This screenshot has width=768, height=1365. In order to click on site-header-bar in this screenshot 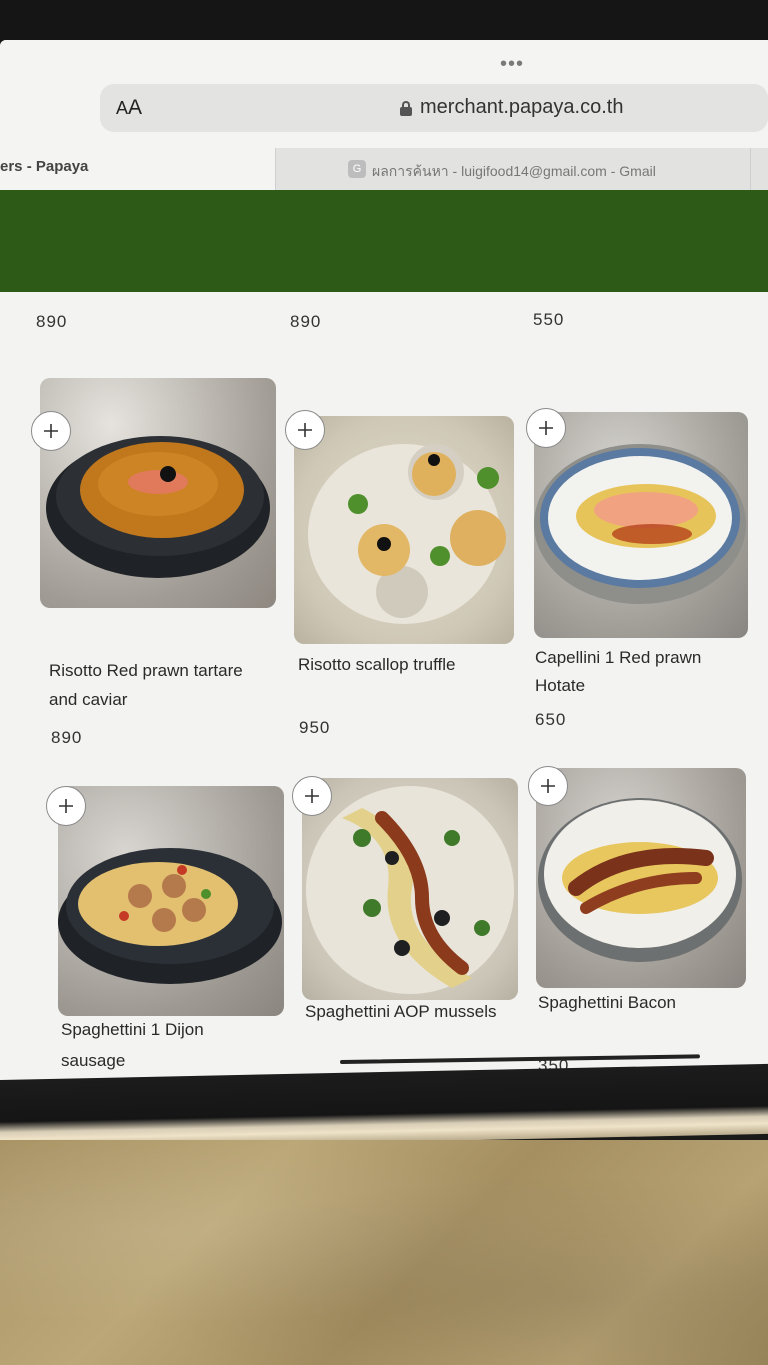, I will do `click(384, 241)`.